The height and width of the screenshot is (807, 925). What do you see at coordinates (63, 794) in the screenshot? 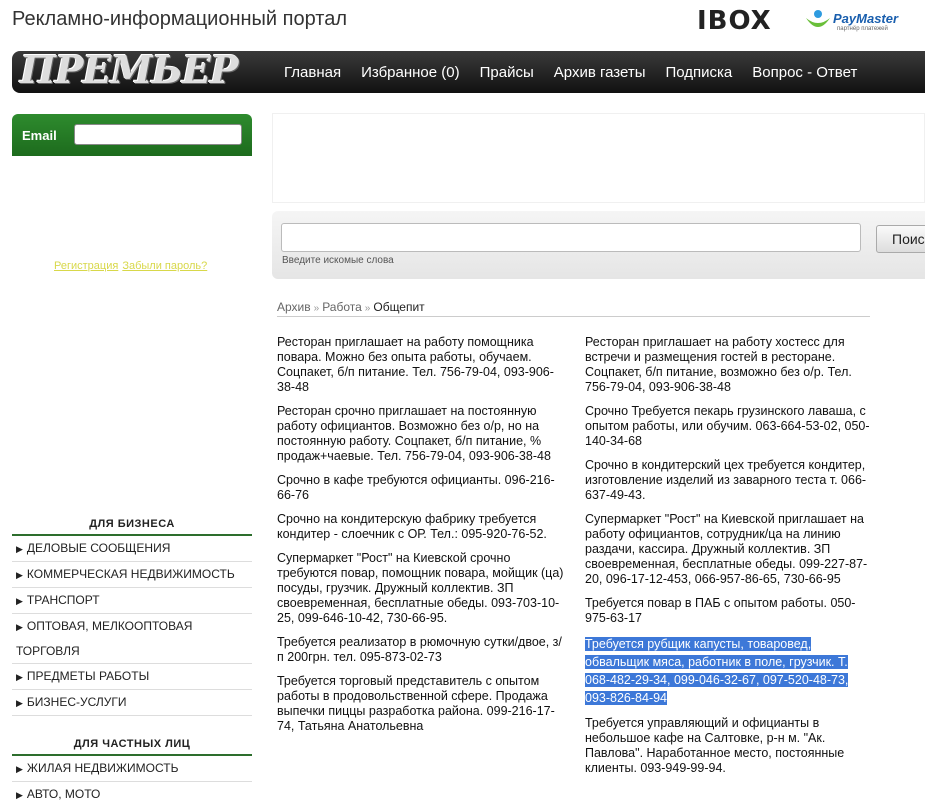
I see `category-label: АВТО, МОТО` at bounding box center [63, 794].